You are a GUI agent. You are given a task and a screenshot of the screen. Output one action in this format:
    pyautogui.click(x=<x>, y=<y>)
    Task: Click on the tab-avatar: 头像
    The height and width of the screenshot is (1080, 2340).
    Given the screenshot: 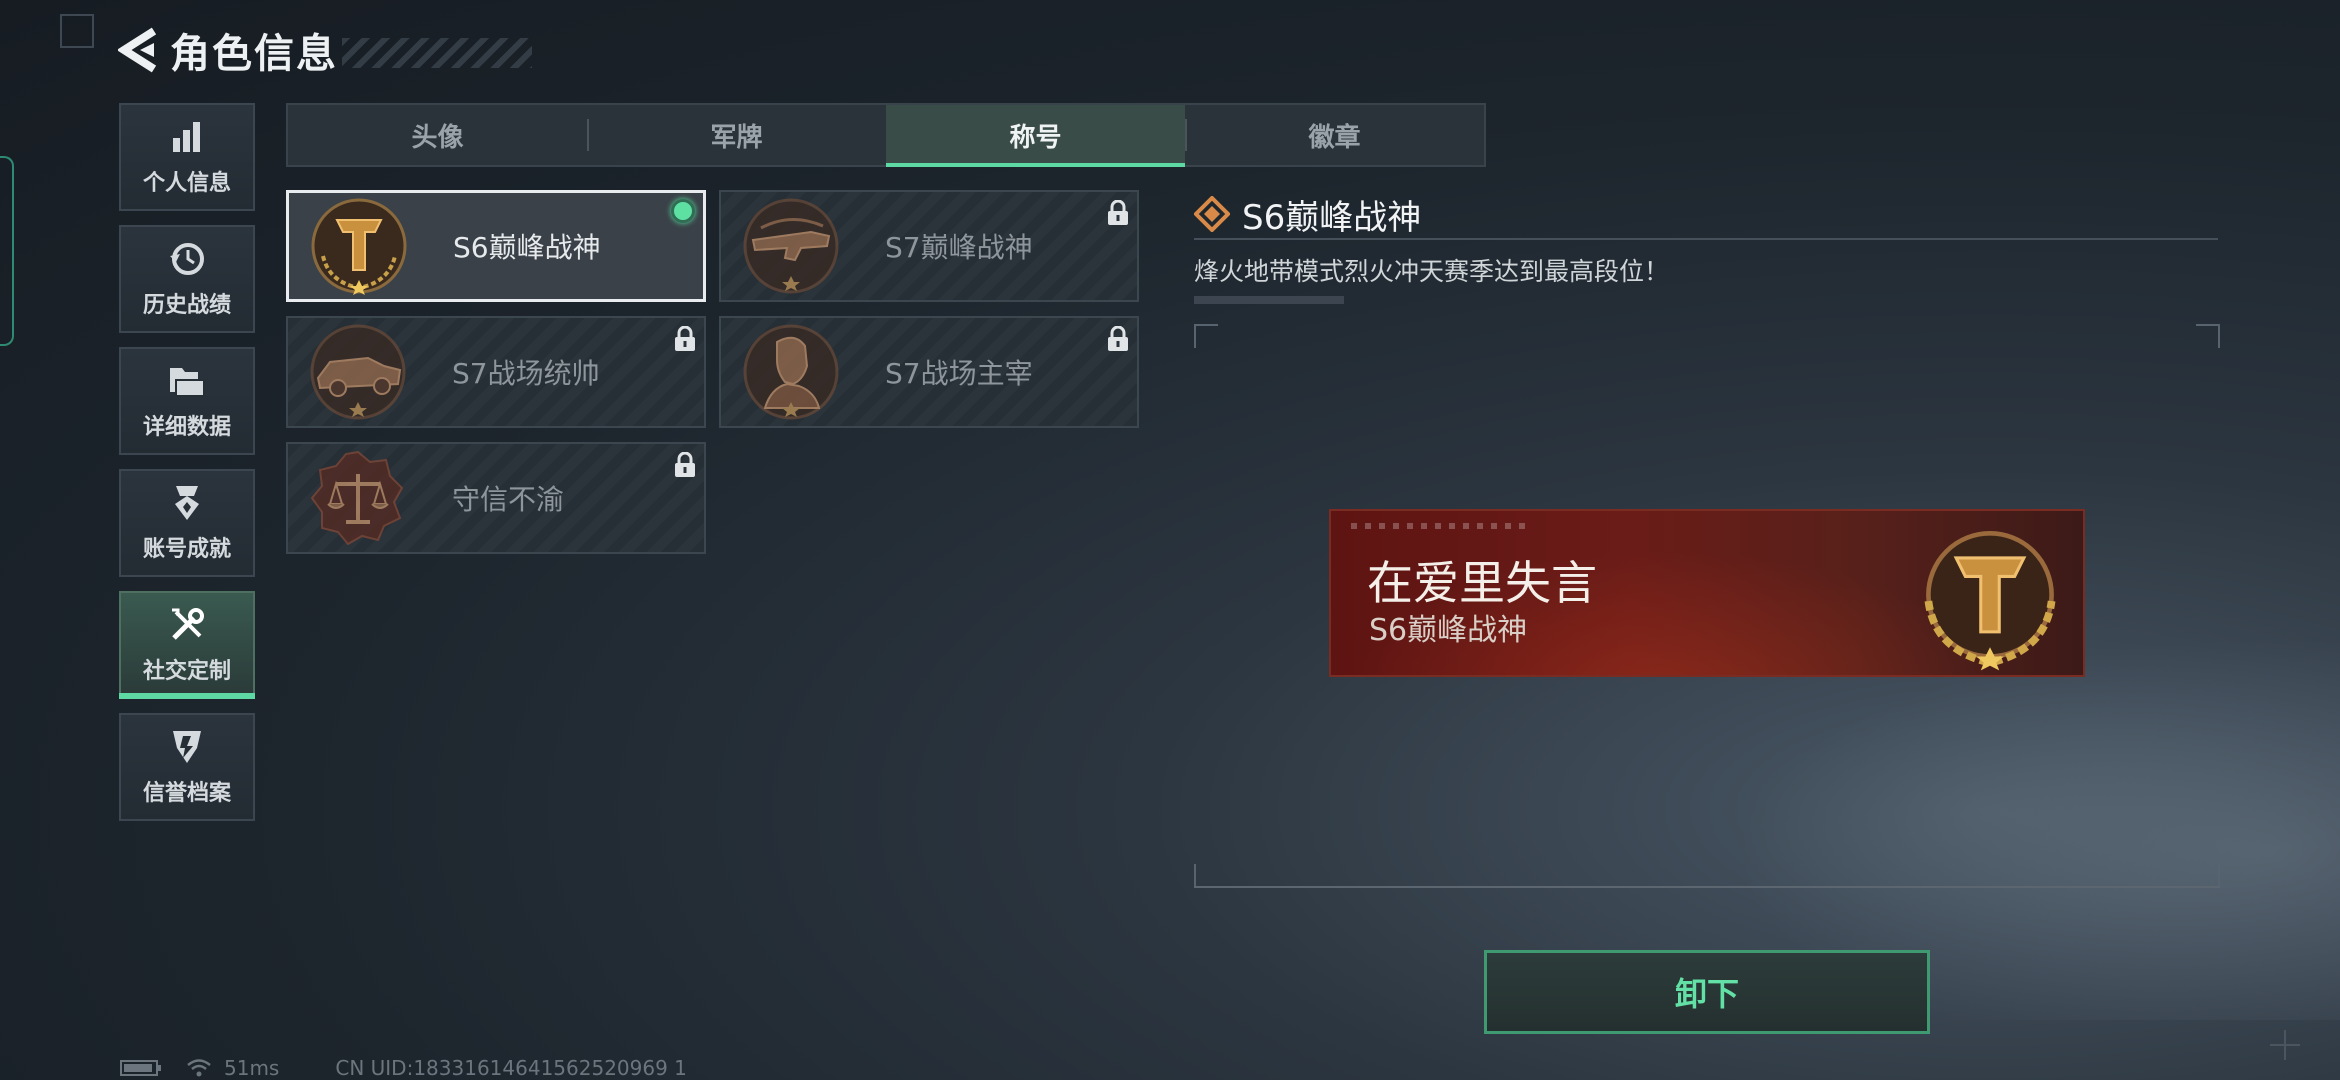 What is the action you would take?
    pyautogui.click(x=437, y=135)
    